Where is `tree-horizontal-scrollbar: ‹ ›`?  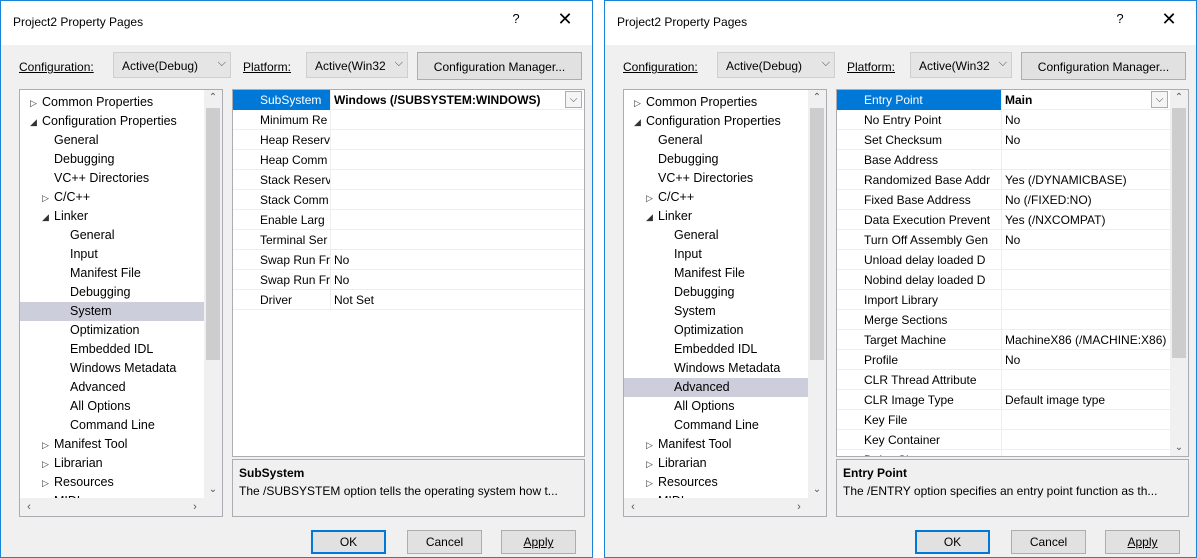
tree-horizontal-scrollbar: ‹ › is located at coordinates (121, 507).